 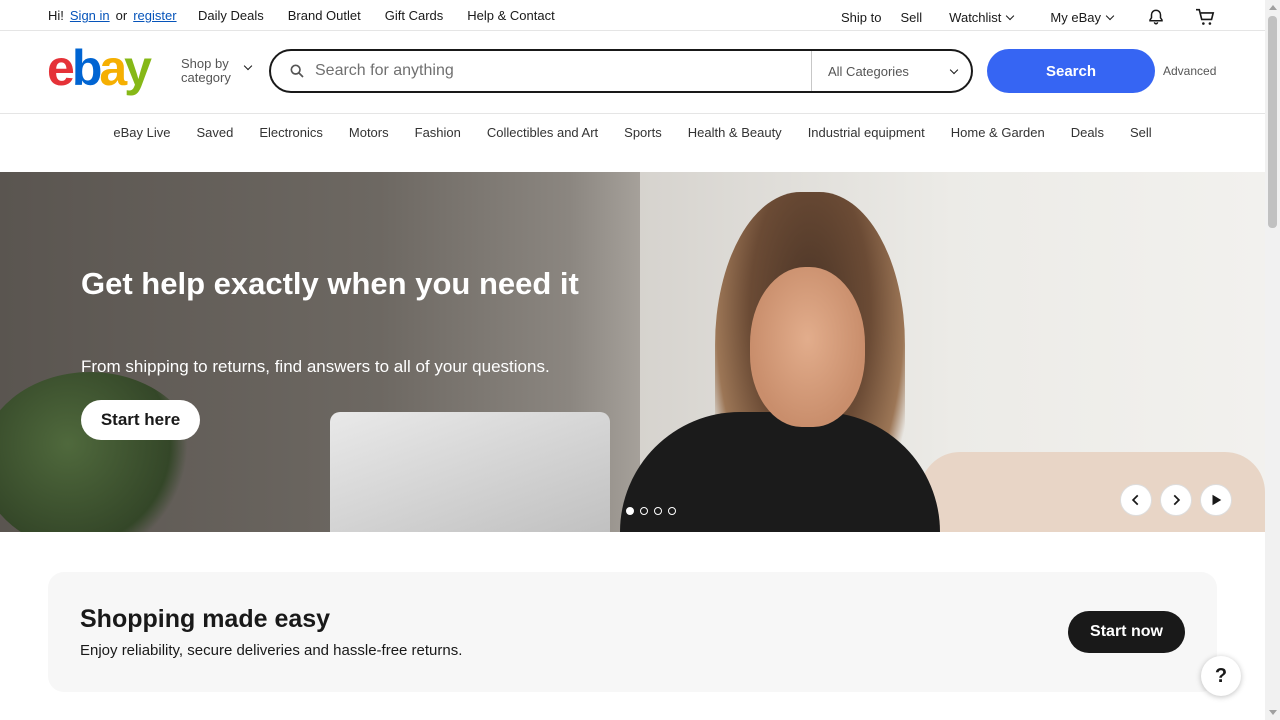 What do you see at coordinates (1272, 360) in the screenshot?
I see `scrollbar` at bounding box center [1272, 360].